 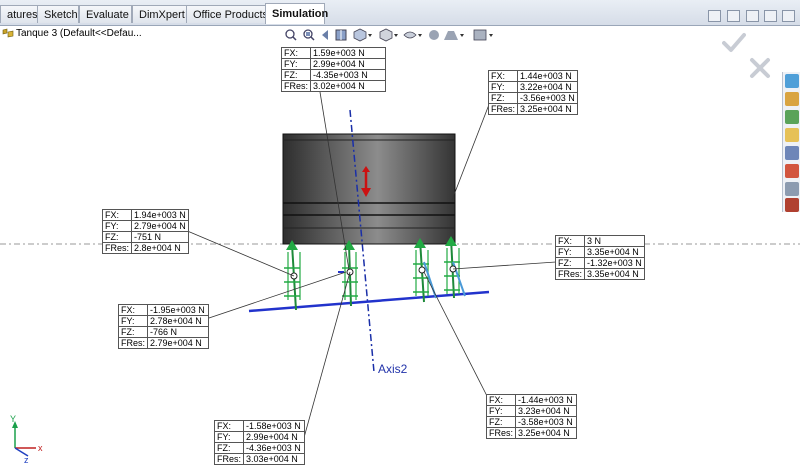 I want to click on fx-value: -1.95e+003 N, so click(x=178, y=310).